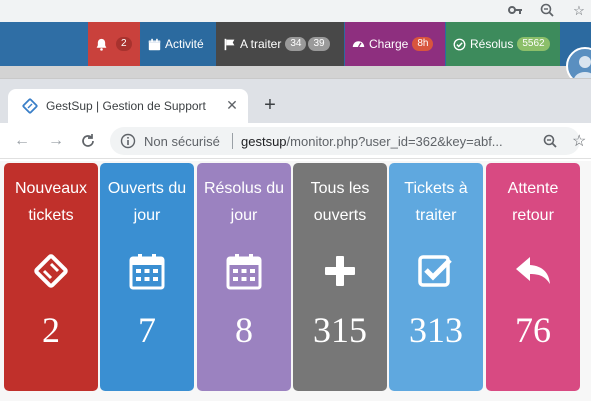 The image size is (591, 401). I want to click on load-label: Charge, so click(389, 44).